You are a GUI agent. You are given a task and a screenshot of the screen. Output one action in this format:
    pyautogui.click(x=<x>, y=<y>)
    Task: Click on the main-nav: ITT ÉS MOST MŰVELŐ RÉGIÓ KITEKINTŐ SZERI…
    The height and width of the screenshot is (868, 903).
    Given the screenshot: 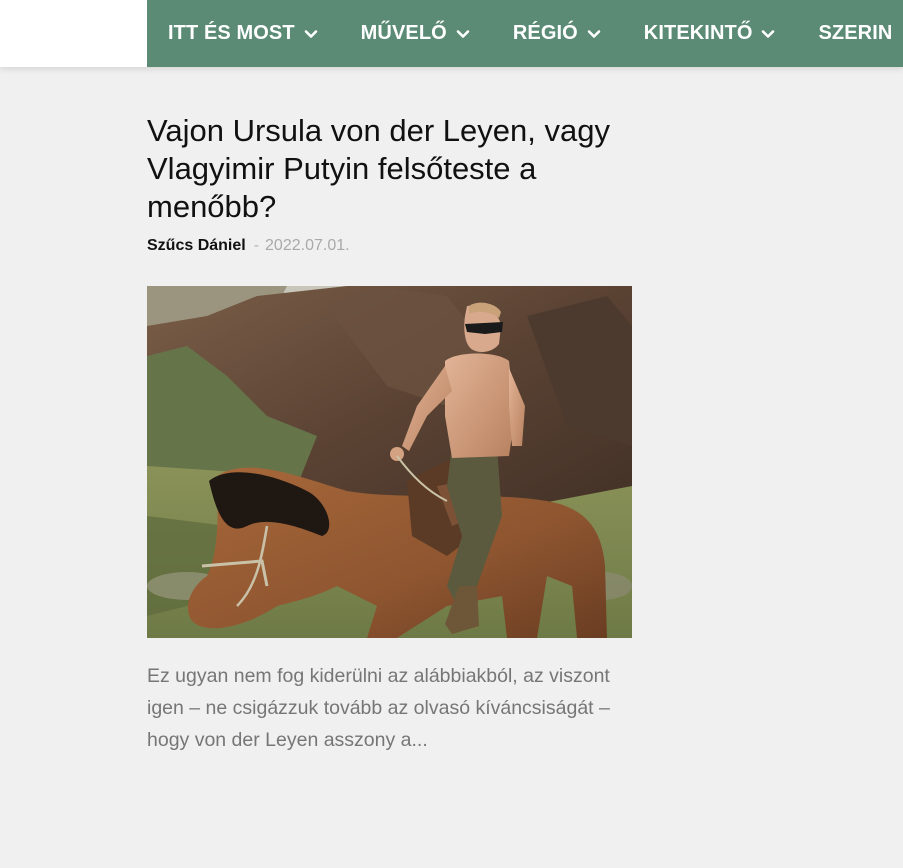 What is the action you would take?
    pyautogui.click(x=525, y=33)
    